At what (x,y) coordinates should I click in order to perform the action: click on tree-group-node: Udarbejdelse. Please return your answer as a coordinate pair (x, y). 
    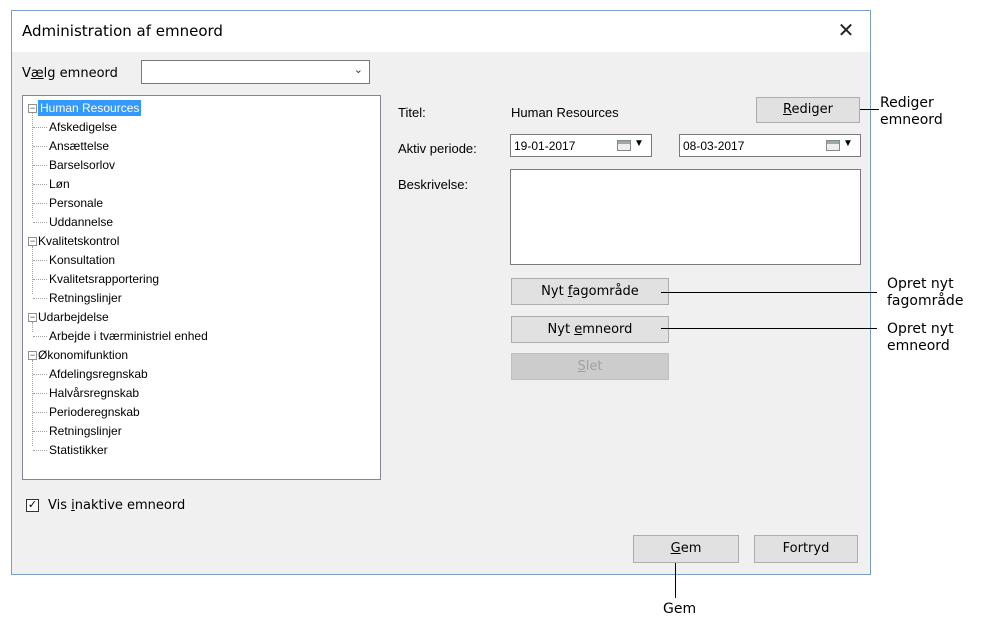
    Looking at the image, I should click on (73, 317).